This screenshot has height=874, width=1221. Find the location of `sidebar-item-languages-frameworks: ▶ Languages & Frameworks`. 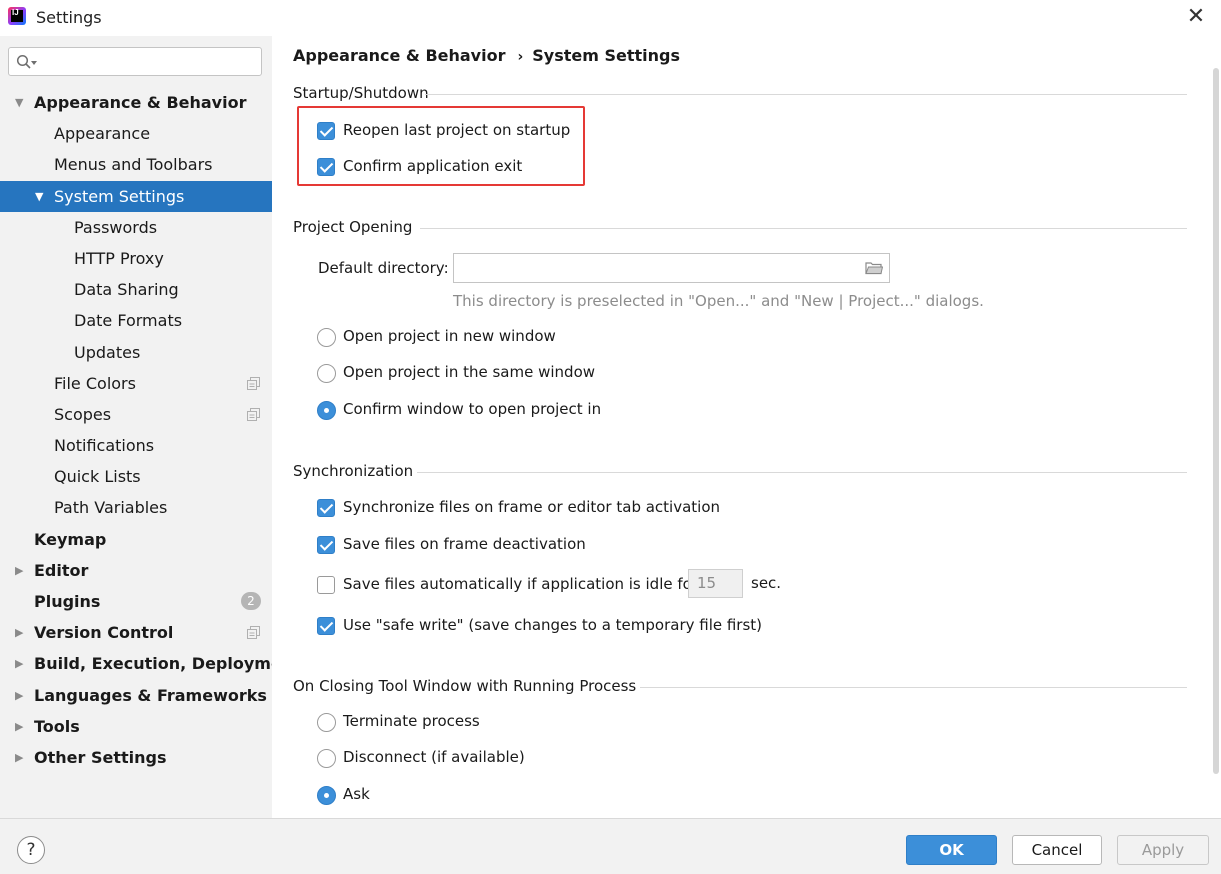

sidebar-item-languages-frameworks: ▶ Languages & Frameworks is located at coordinates (136, 695).